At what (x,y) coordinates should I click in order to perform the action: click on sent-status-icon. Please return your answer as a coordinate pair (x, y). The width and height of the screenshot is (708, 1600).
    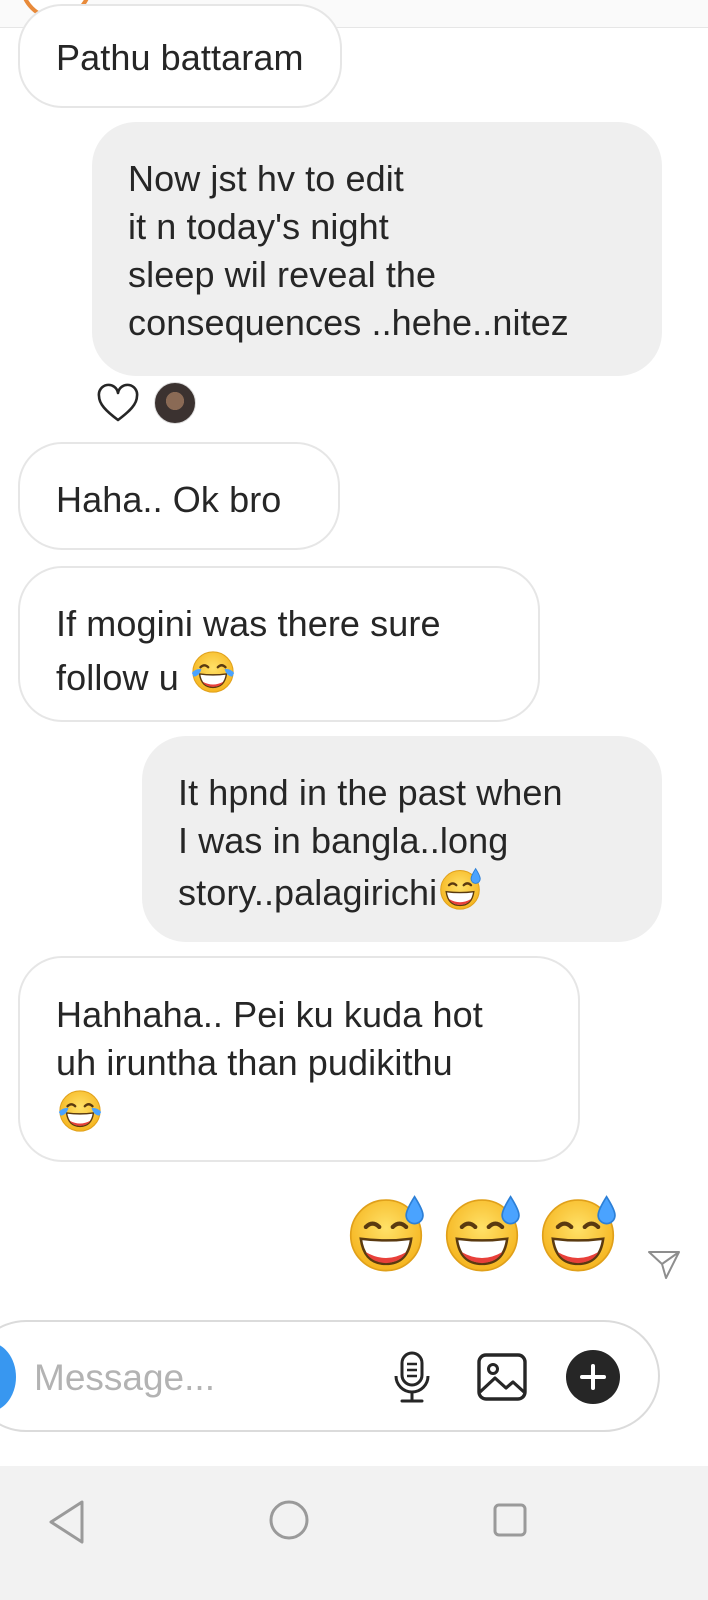
    Looking at the image, I should click on (664, 1265).